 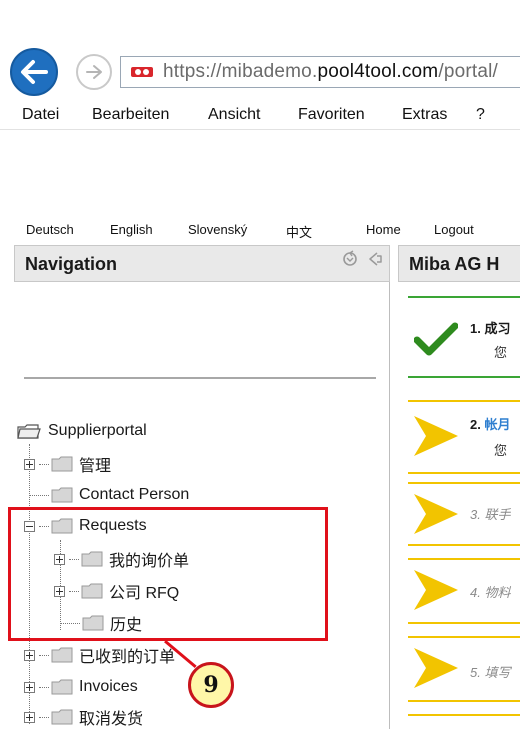 What do you see at coordinates (480, 115) in the screenshot?
I see `menu-help: ?` at bounding box center [480, 115].